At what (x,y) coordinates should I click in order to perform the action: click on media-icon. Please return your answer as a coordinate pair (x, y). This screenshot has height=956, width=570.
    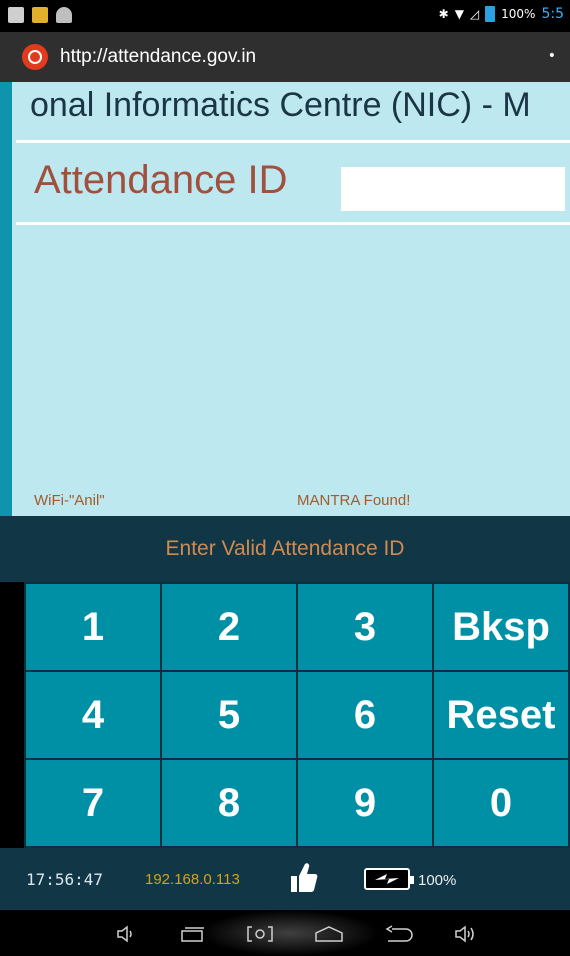
    Looking at the image, I should click on (40, 15).